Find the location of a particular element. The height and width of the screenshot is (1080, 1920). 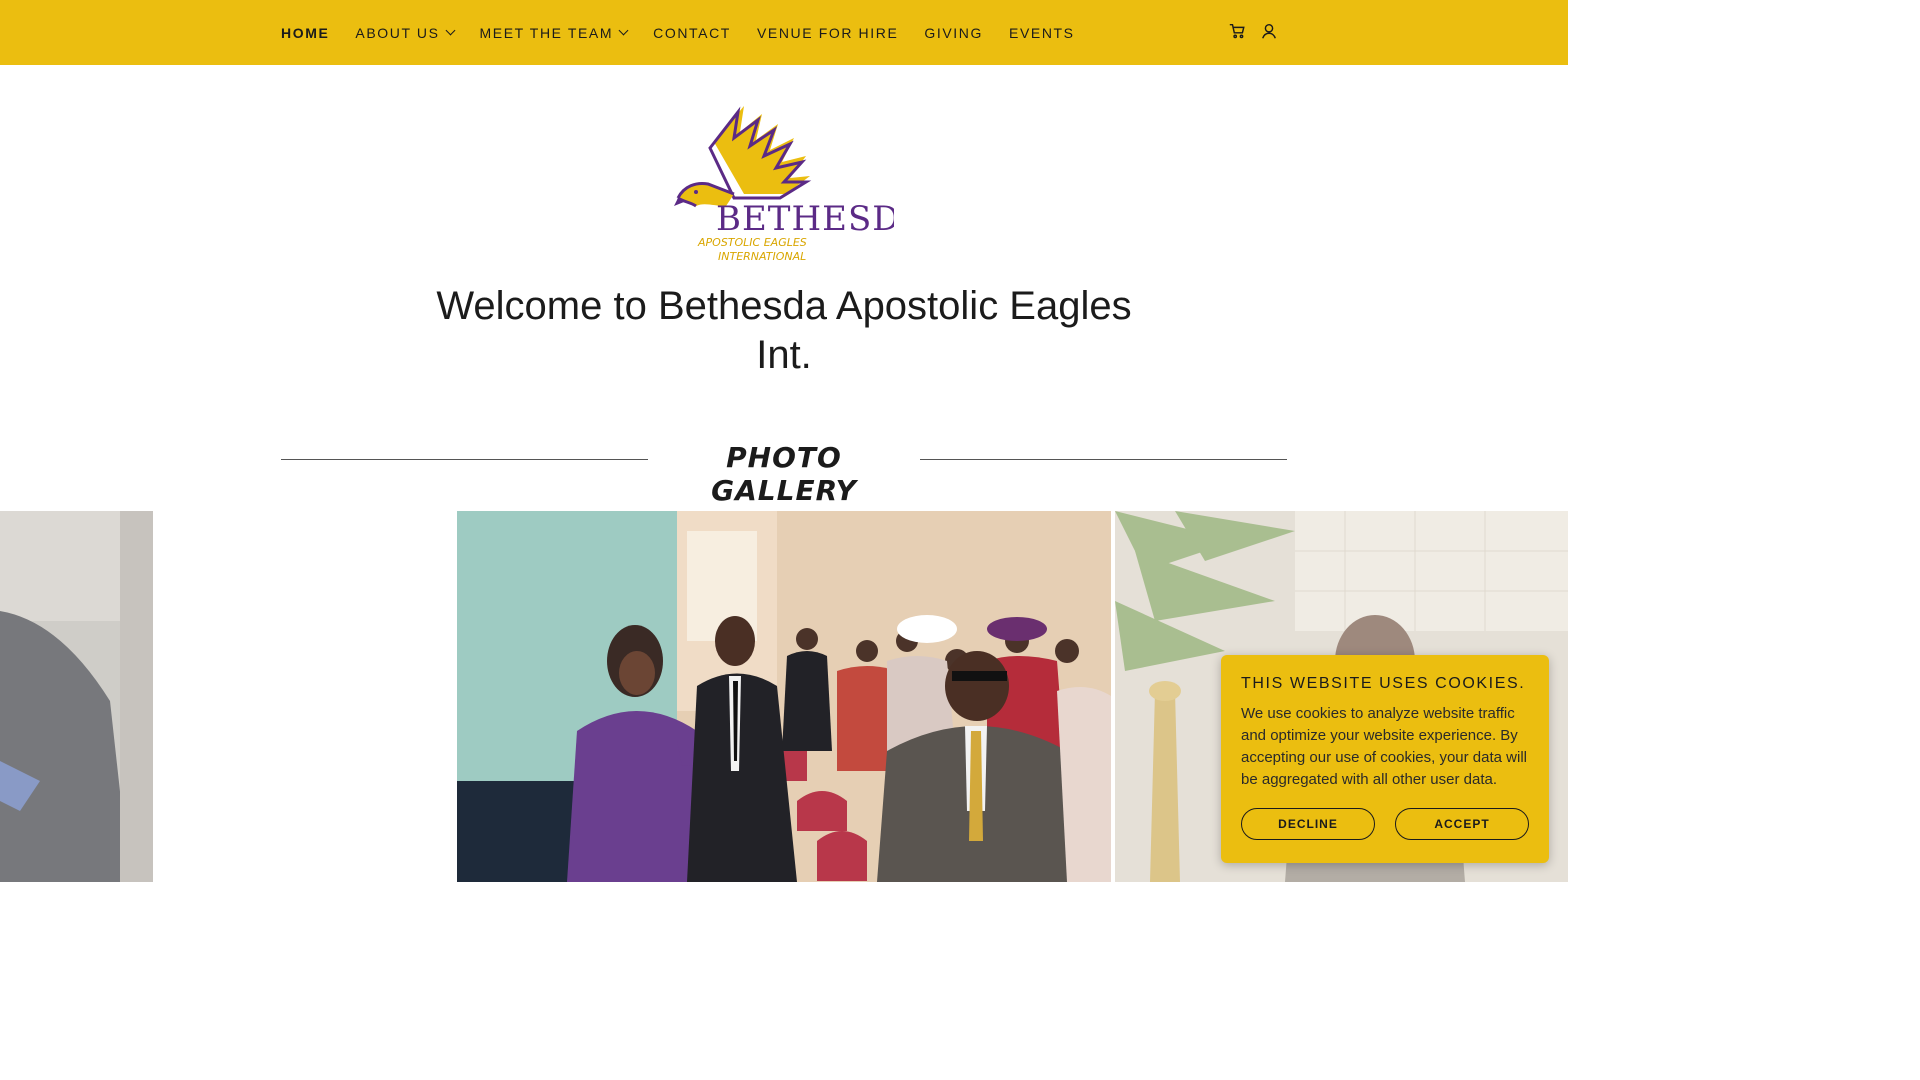

nav-item-venue-for-hire: VENUE FOR HIRE is located at coordinates (827, 33).